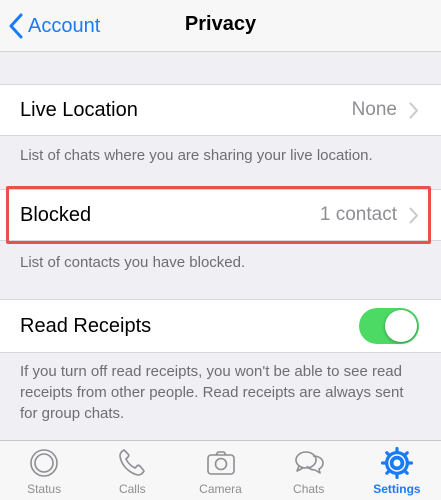  I want to click on toggle-knob, so click(401, 326).